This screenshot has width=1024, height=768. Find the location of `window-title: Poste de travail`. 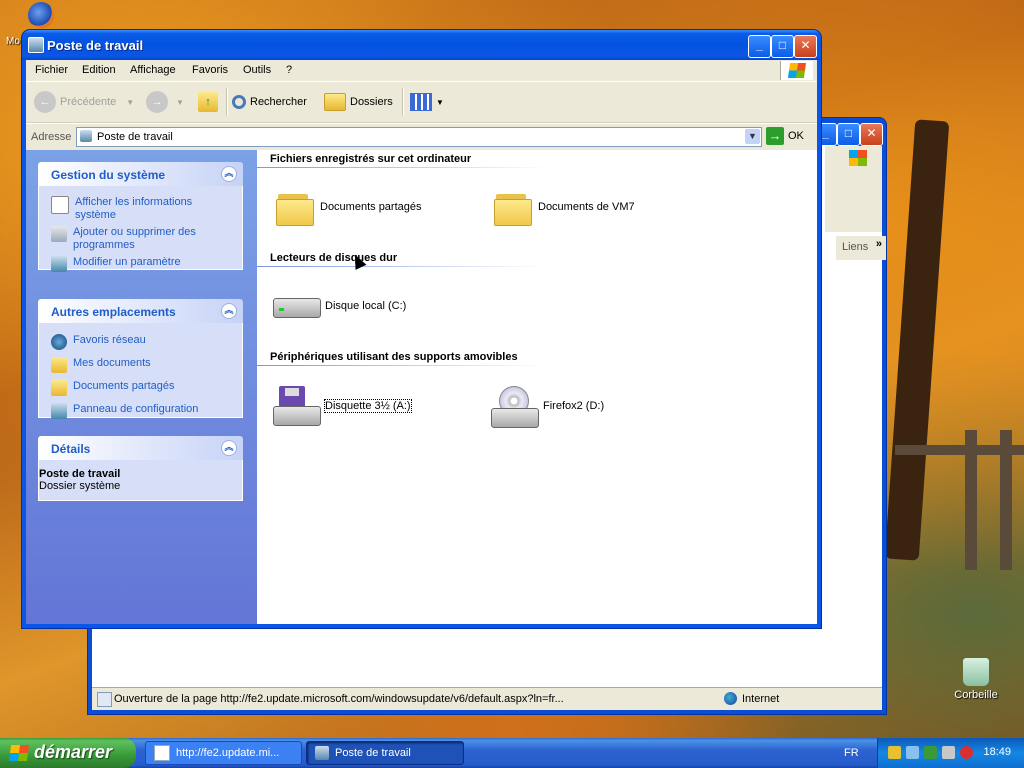

window-title: Poste de travail is located at coordinates (95, 45).